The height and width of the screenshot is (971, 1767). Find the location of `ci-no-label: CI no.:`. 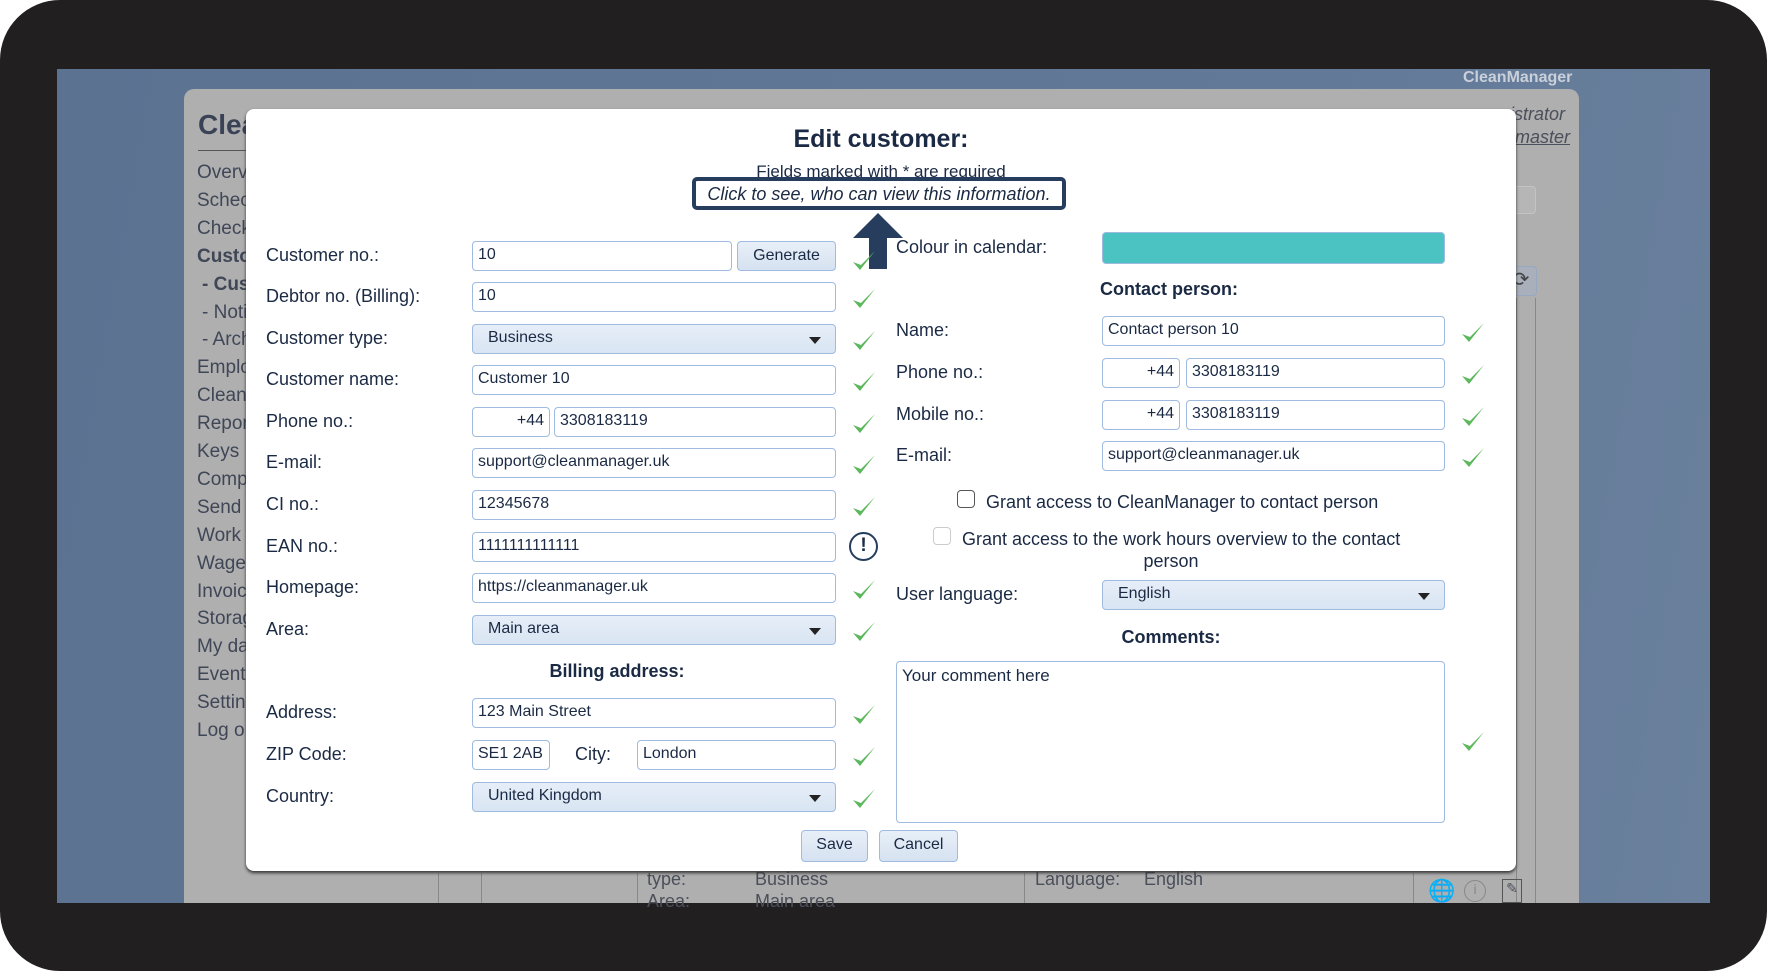

ci-no-label: CI no.: is located at coordinates (293, 504).